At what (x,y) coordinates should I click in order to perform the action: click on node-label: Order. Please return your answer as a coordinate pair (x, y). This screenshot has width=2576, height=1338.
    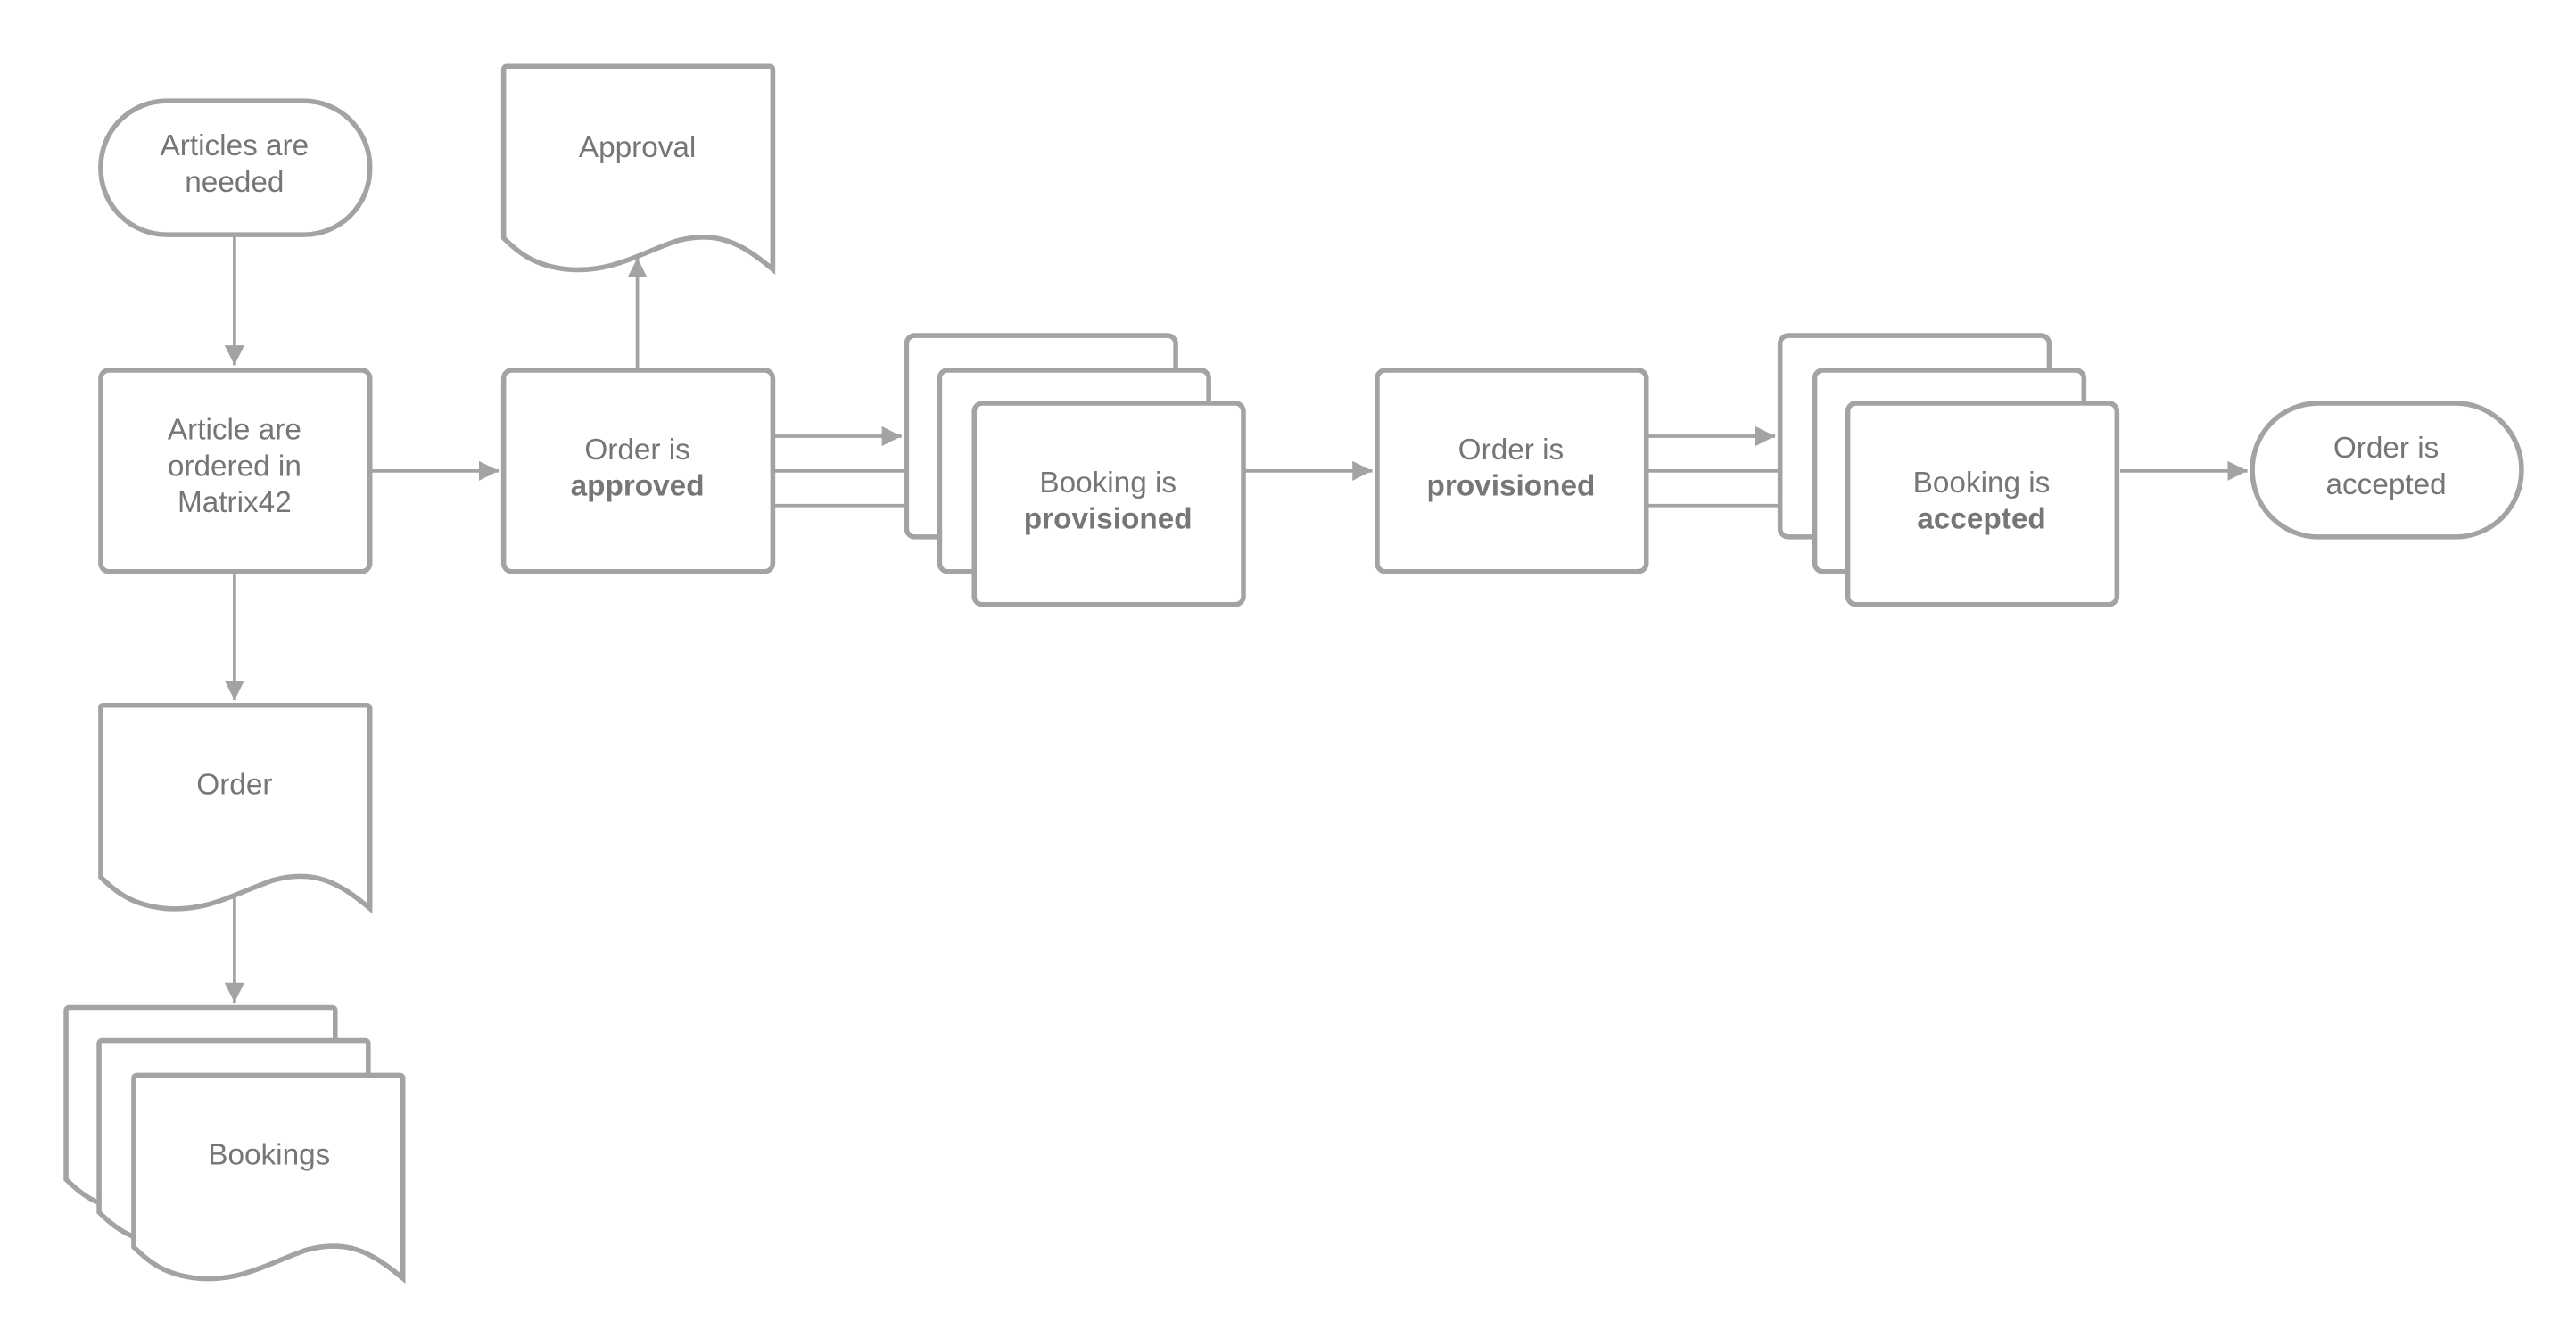
    Looking at the image, I should click on (234, 785).